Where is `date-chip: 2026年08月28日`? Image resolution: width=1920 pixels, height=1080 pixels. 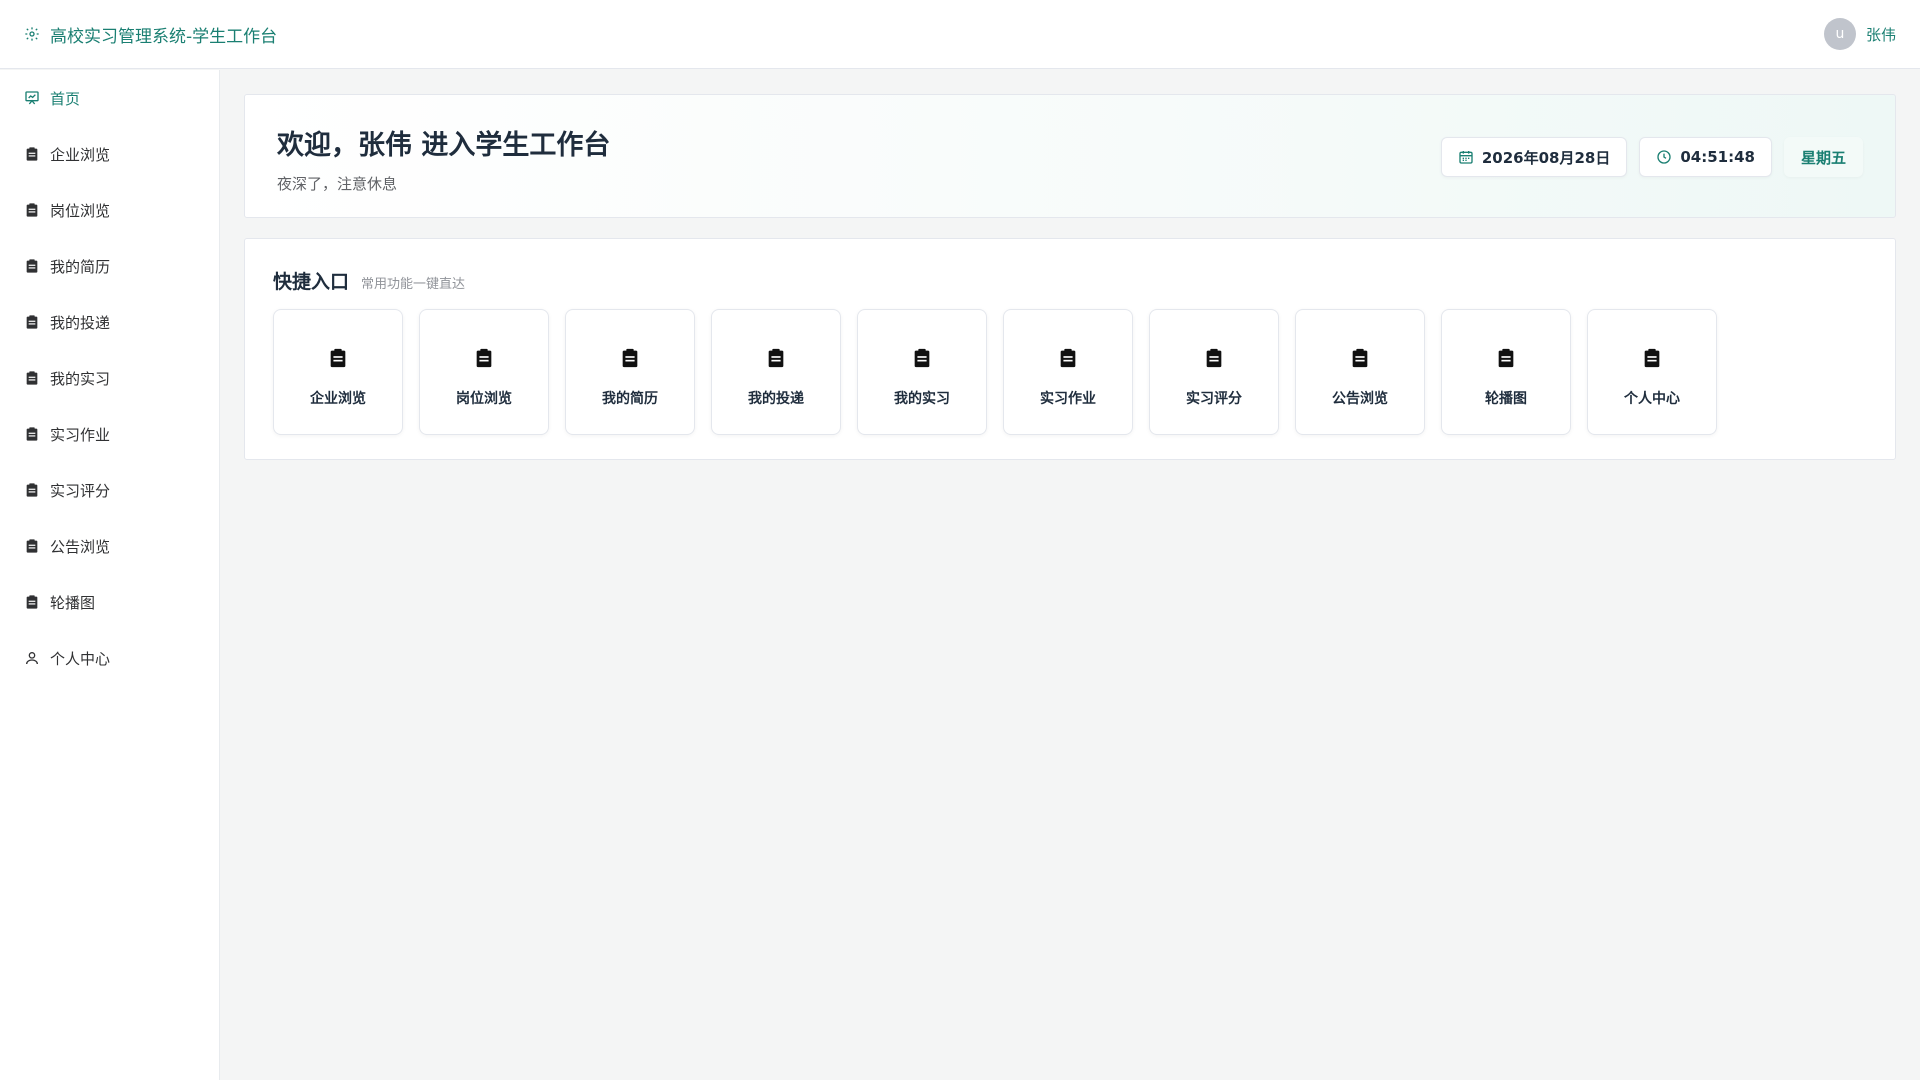
date-chip: 2026年08月28日 is located at coordinates (1534, 157).